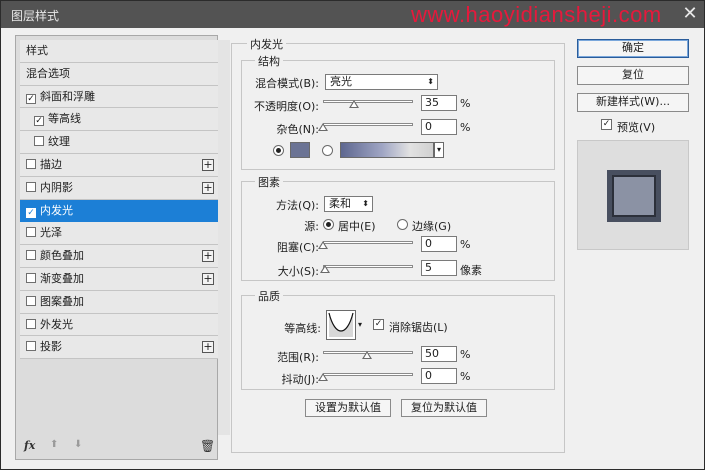 The width and height of the screenshot is (705, 470). I want to click on choke-input: 0, so click(439, 244).